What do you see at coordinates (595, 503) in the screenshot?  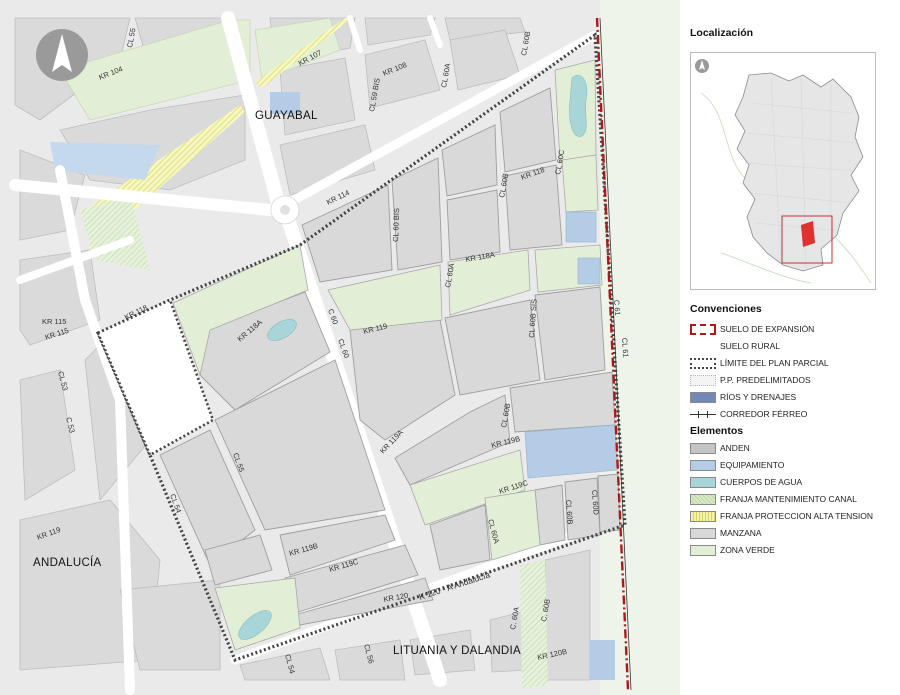 I see `street-label: CL 60D` at bounding box center [595, 503].